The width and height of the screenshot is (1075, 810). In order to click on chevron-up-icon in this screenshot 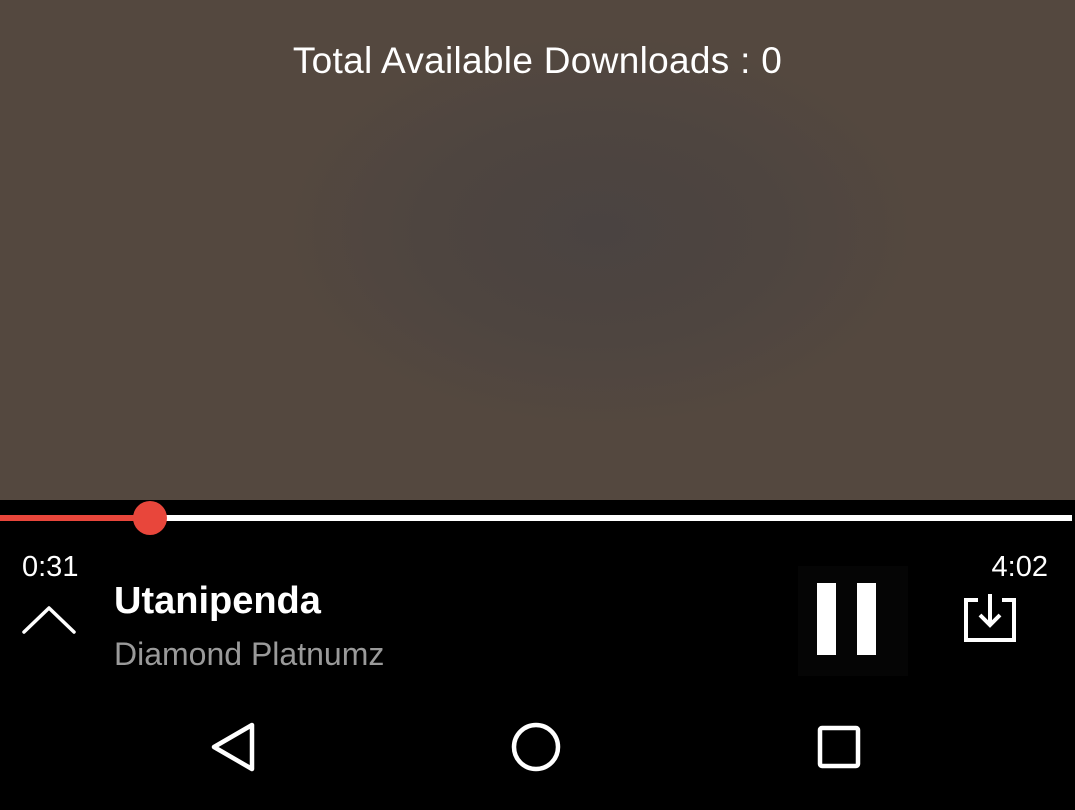, I will do `click(49, 620)`.